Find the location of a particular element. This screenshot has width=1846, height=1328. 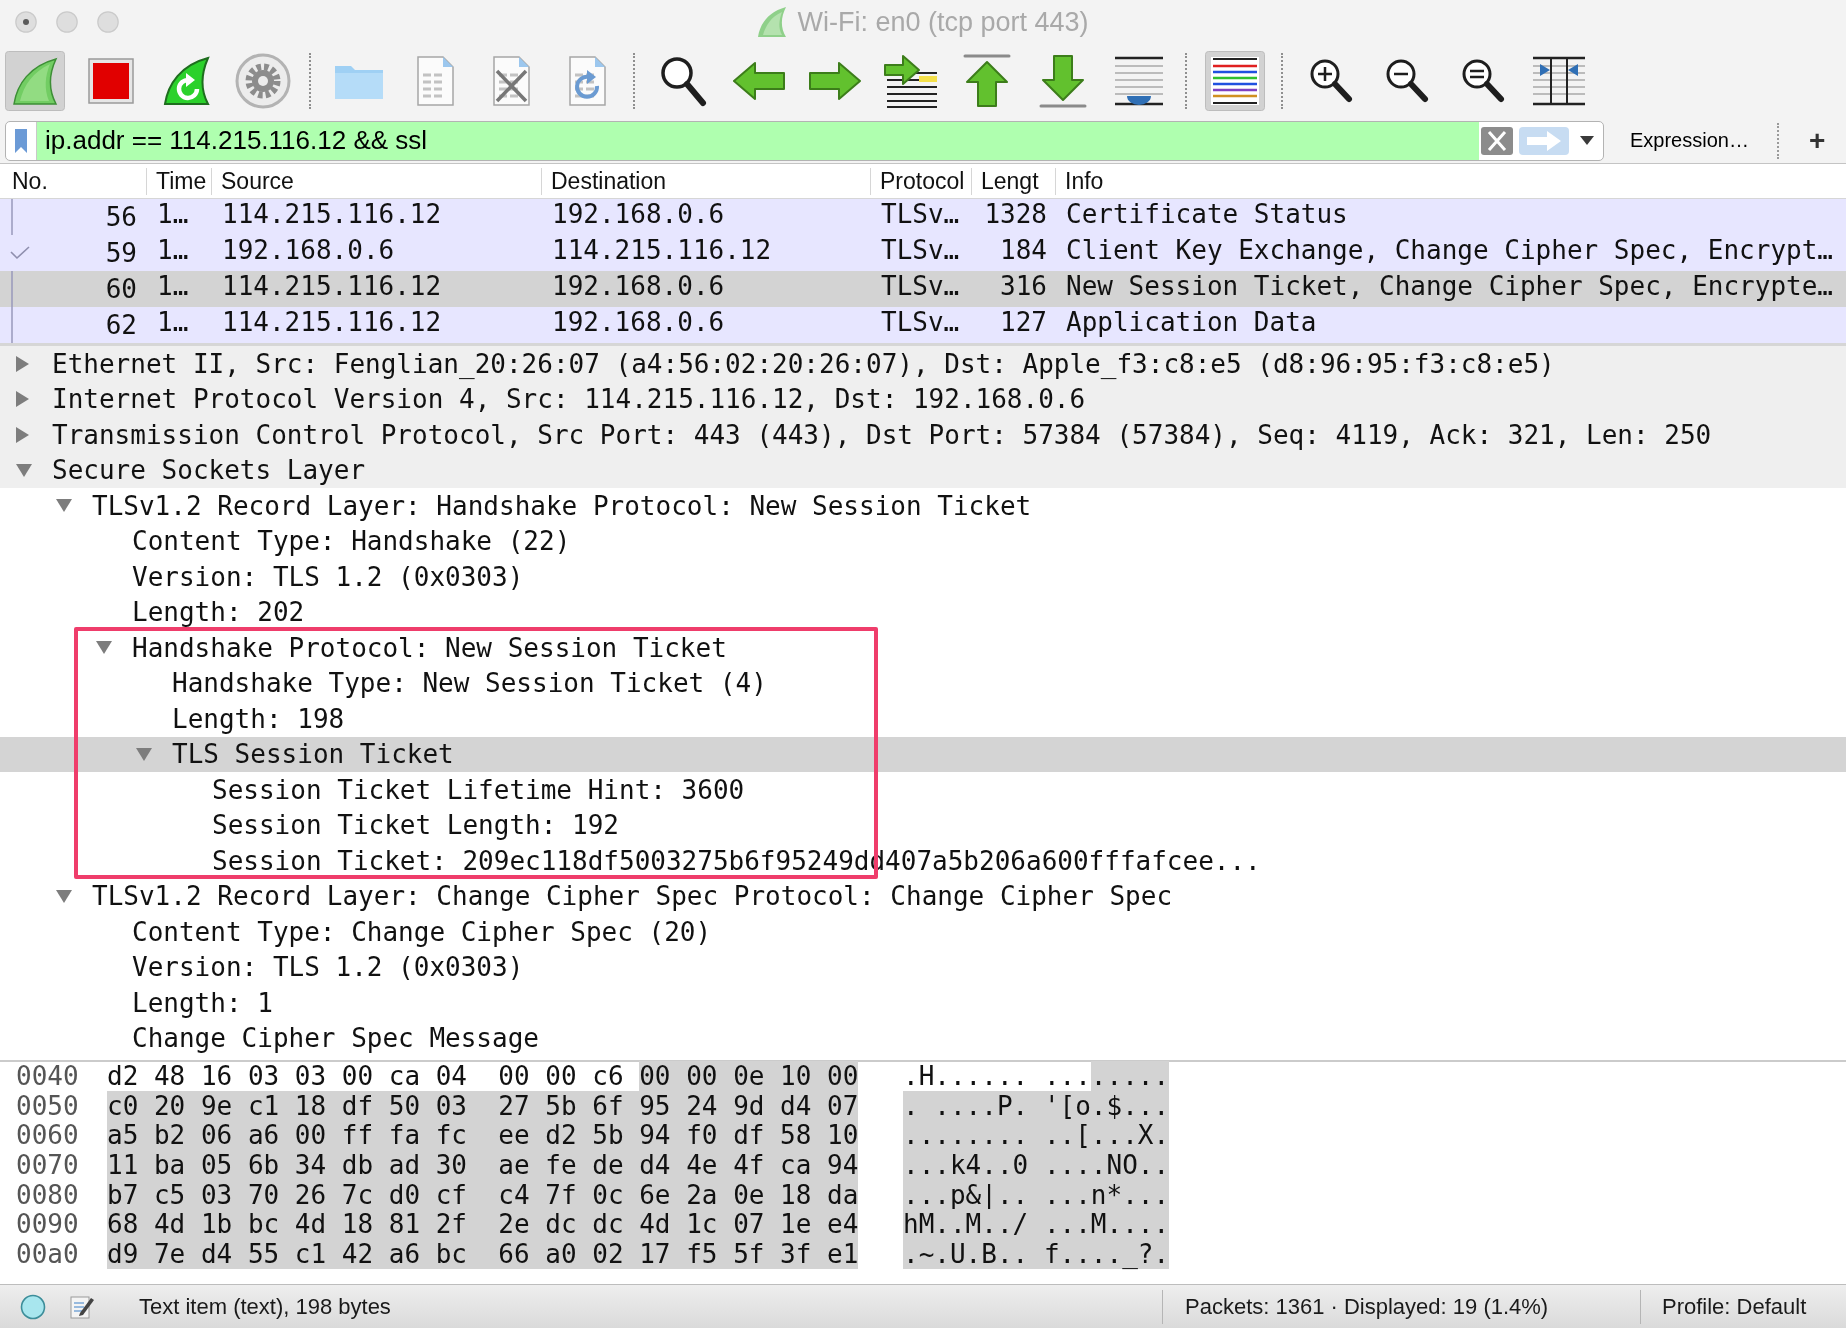

packet-row: 62 1… 114.215.116.12 192.168.0.6 TLSv… 127 Application Data is located at coordinates (923, 325).